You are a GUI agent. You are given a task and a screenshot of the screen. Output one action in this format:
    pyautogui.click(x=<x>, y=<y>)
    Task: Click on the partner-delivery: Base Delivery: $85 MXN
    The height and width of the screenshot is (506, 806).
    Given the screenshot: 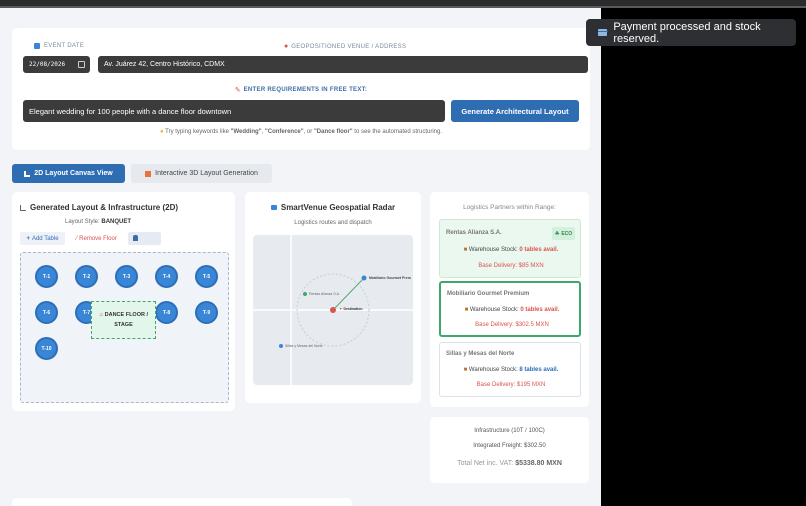 What is the action you would take?
    pyautogui.click(x=511, y=266)
    